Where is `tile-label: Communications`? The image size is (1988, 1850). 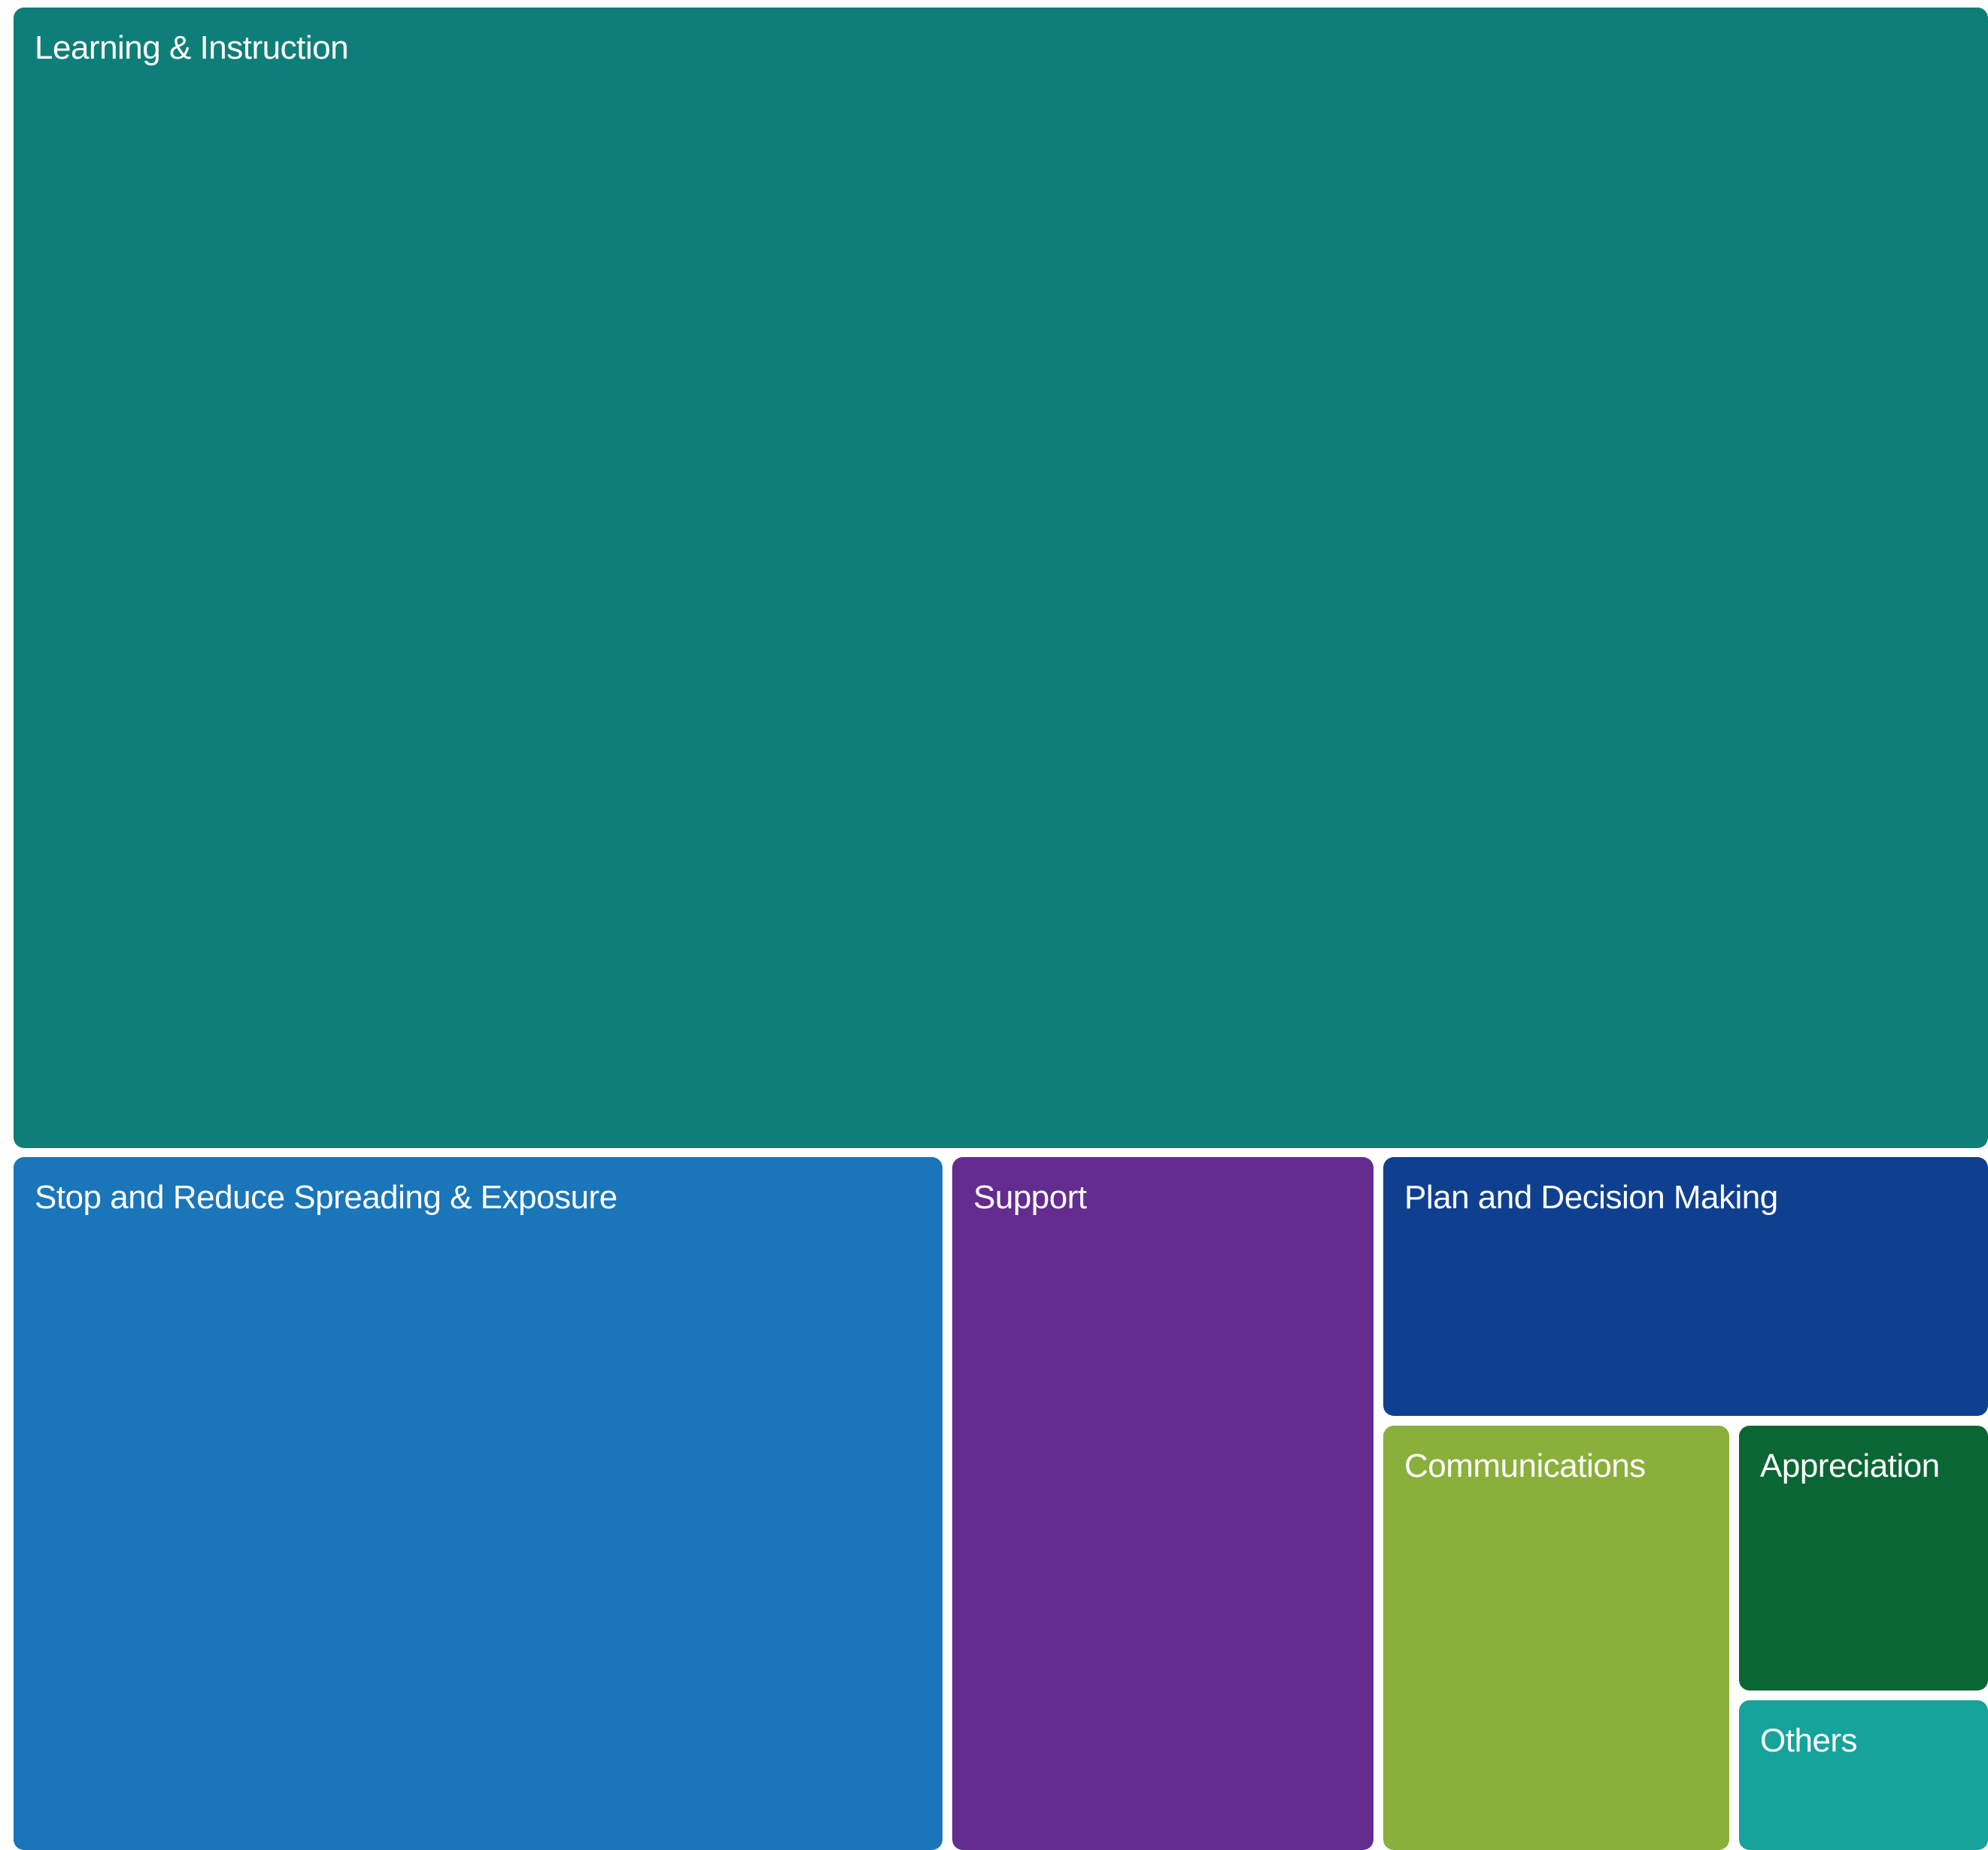
tile-label: Communications is located at coordinates (1525, 1465).